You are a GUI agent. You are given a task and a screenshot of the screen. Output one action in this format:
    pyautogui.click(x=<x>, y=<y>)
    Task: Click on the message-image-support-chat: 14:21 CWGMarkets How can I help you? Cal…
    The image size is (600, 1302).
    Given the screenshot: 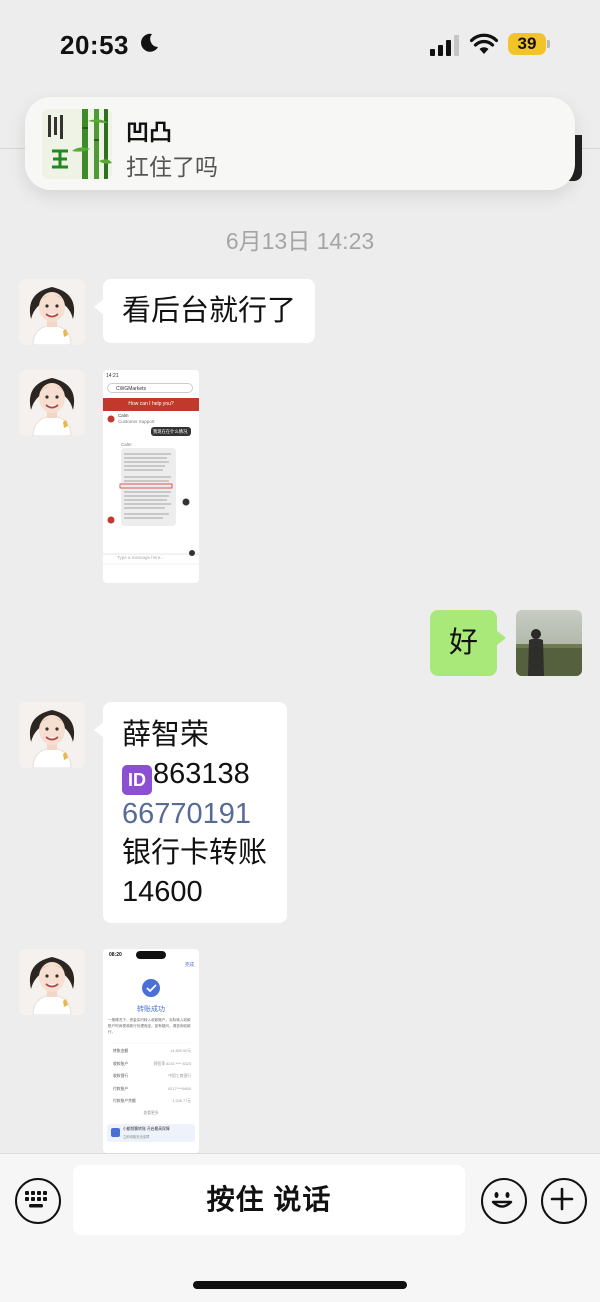 What is the action you would take?
    pyautogui.click(x=151, y=476)
    